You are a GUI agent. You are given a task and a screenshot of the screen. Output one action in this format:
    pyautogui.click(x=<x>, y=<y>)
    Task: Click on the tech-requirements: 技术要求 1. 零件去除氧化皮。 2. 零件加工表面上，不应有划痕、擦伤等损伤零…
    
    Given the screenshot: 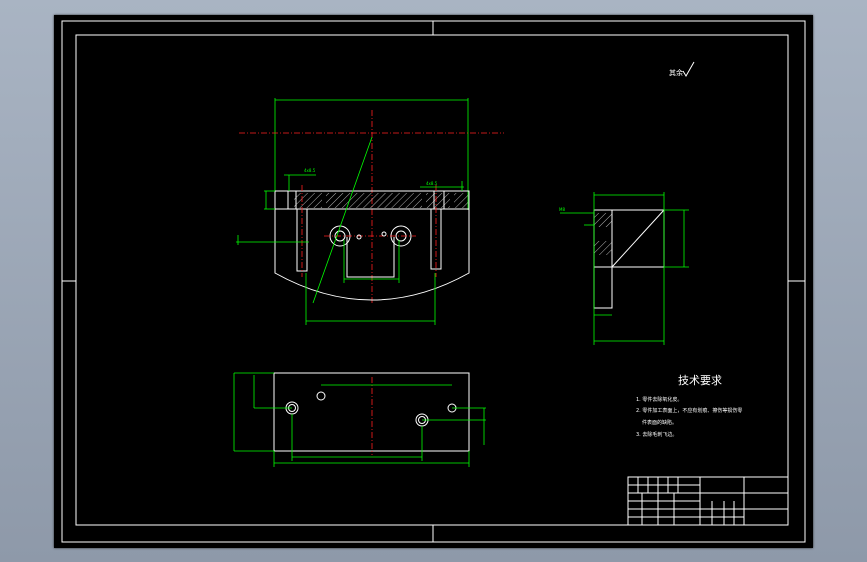 What is the action you would take?
    pyautogui.click(x=689, y=406)
    